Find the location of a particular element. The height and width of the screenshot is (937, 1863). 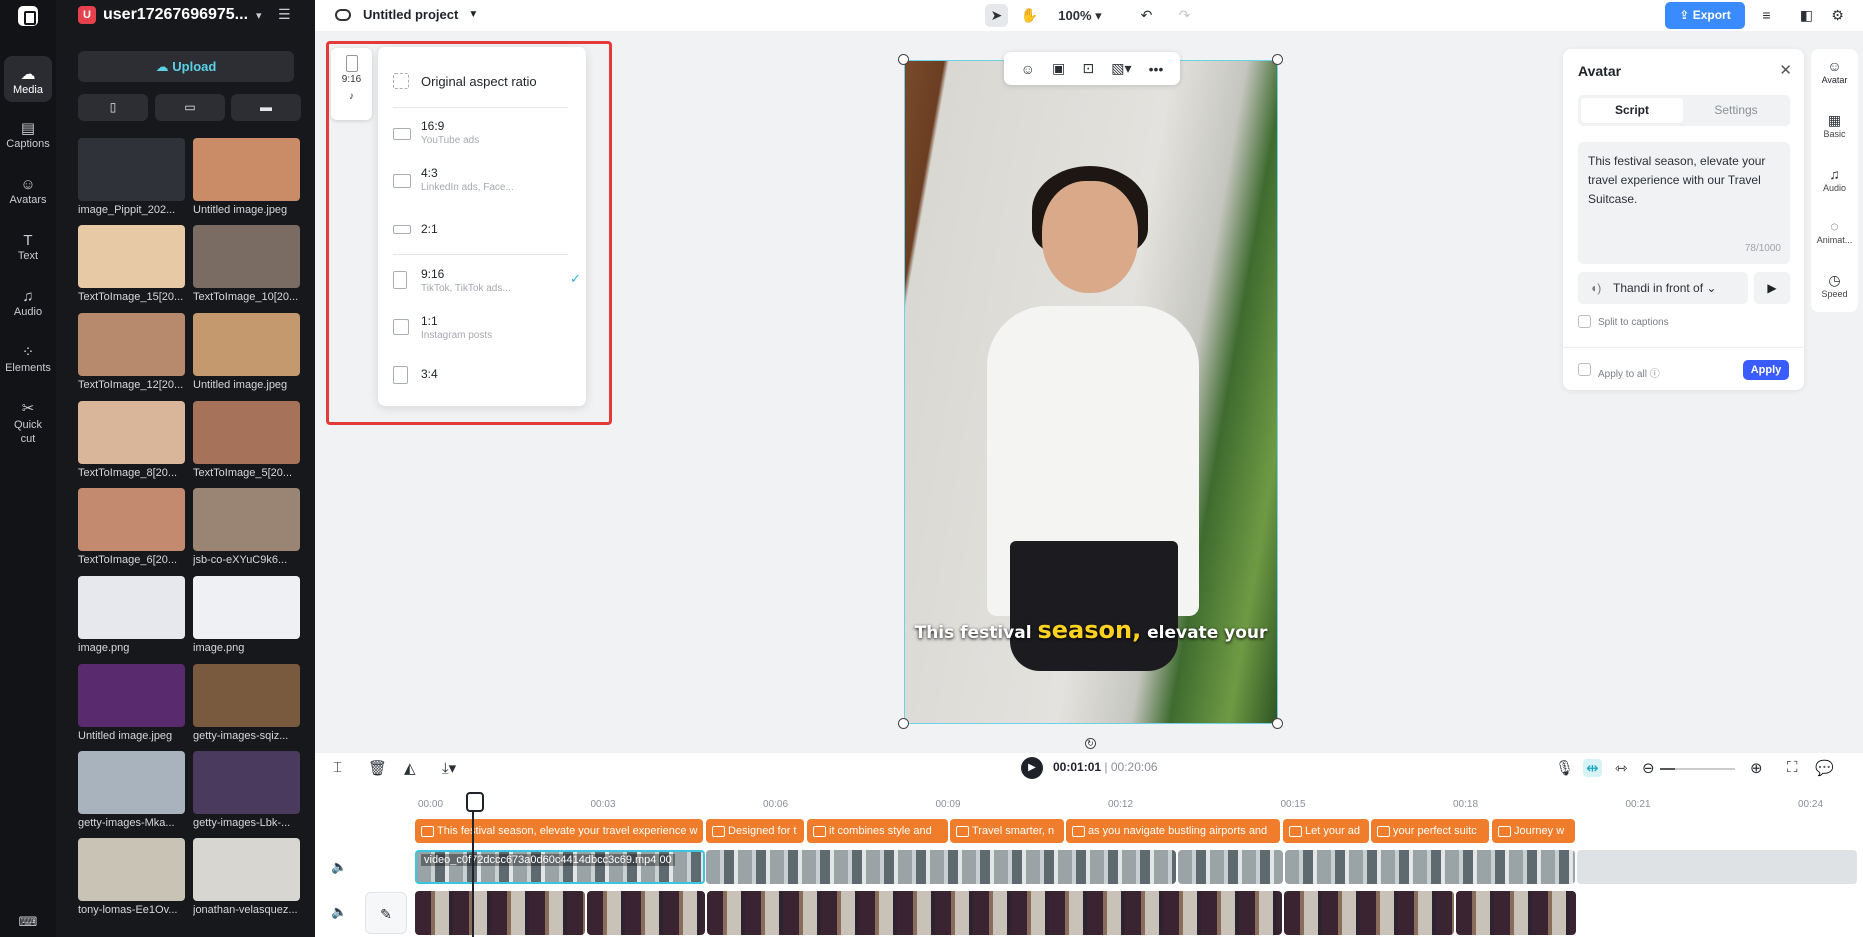

tool-avatar: ☺ Avatar is located at coordinates (1834, 71).